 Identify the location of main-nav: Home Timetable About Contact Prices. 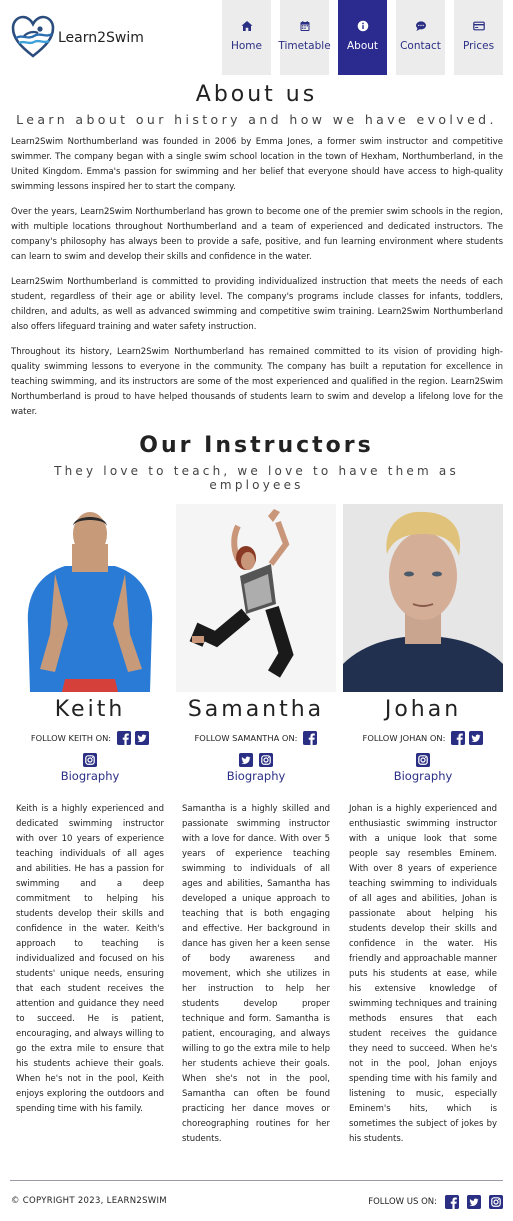
(362, 37).